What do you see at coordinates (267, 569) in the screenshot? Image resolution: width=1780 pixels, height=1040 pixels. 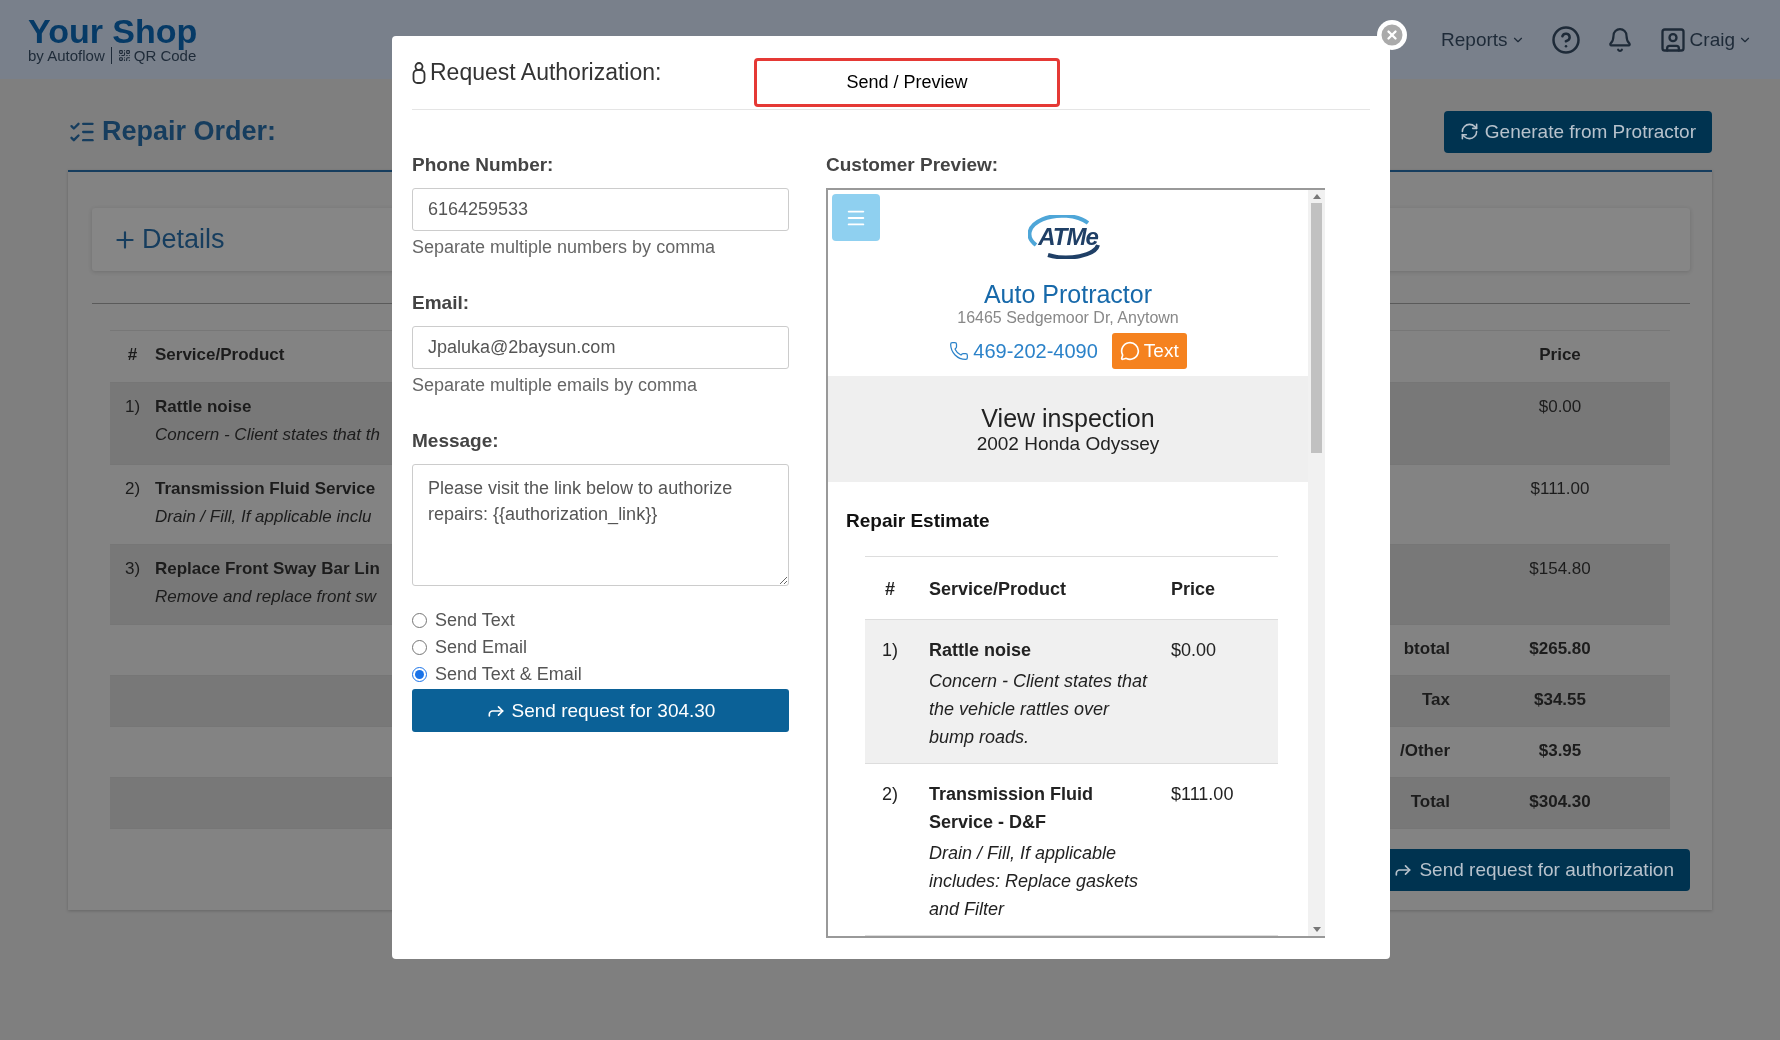 I see `service-name: Replace Front Sway Bar Lin` at bounding box center [267, 569].